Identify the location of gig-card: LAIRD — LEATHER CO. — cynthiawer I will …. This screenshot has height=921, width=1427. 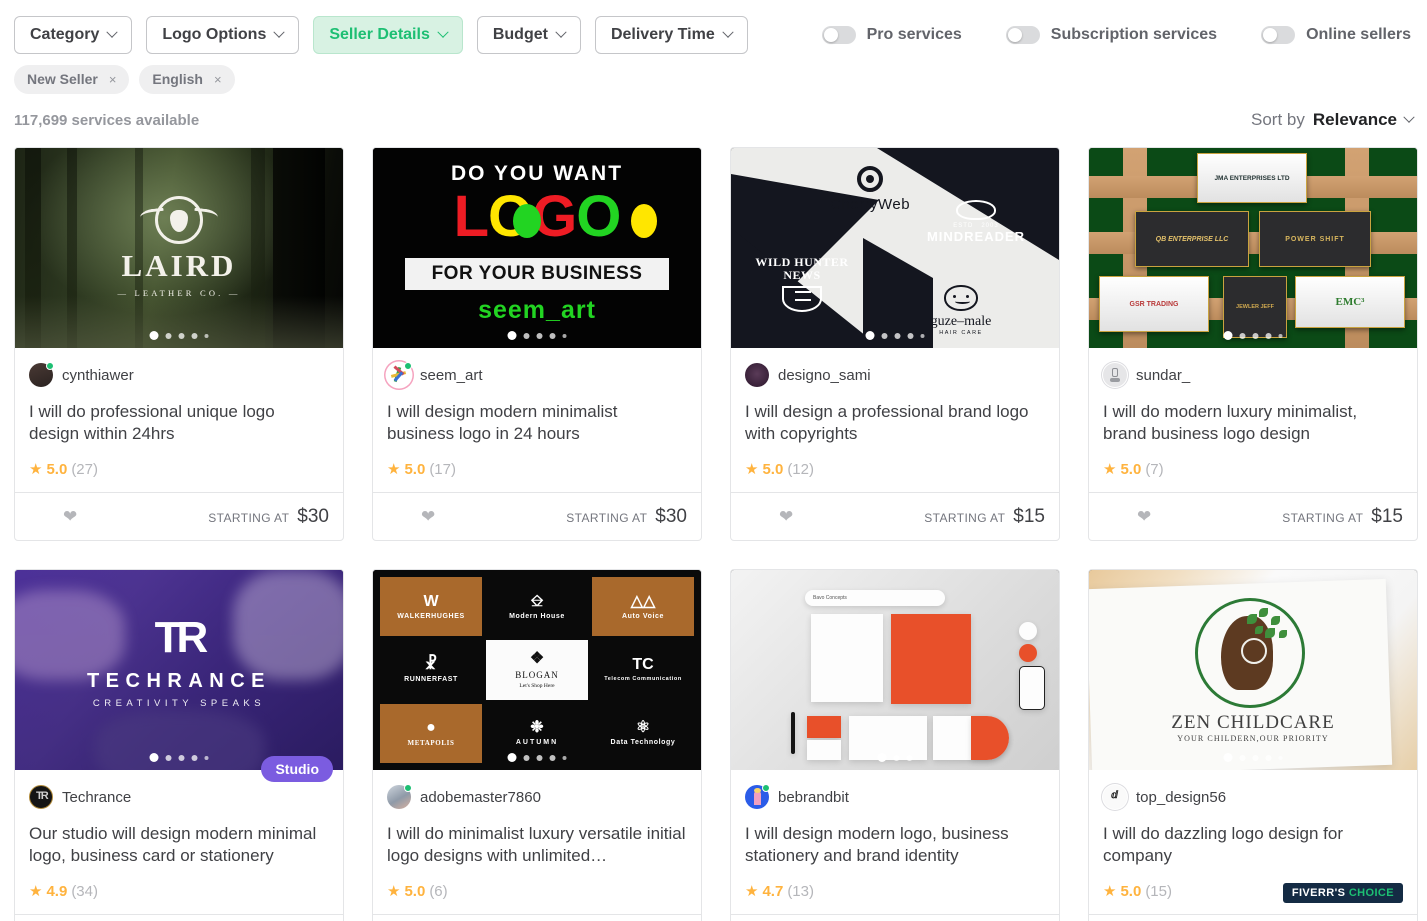
(179, 344).